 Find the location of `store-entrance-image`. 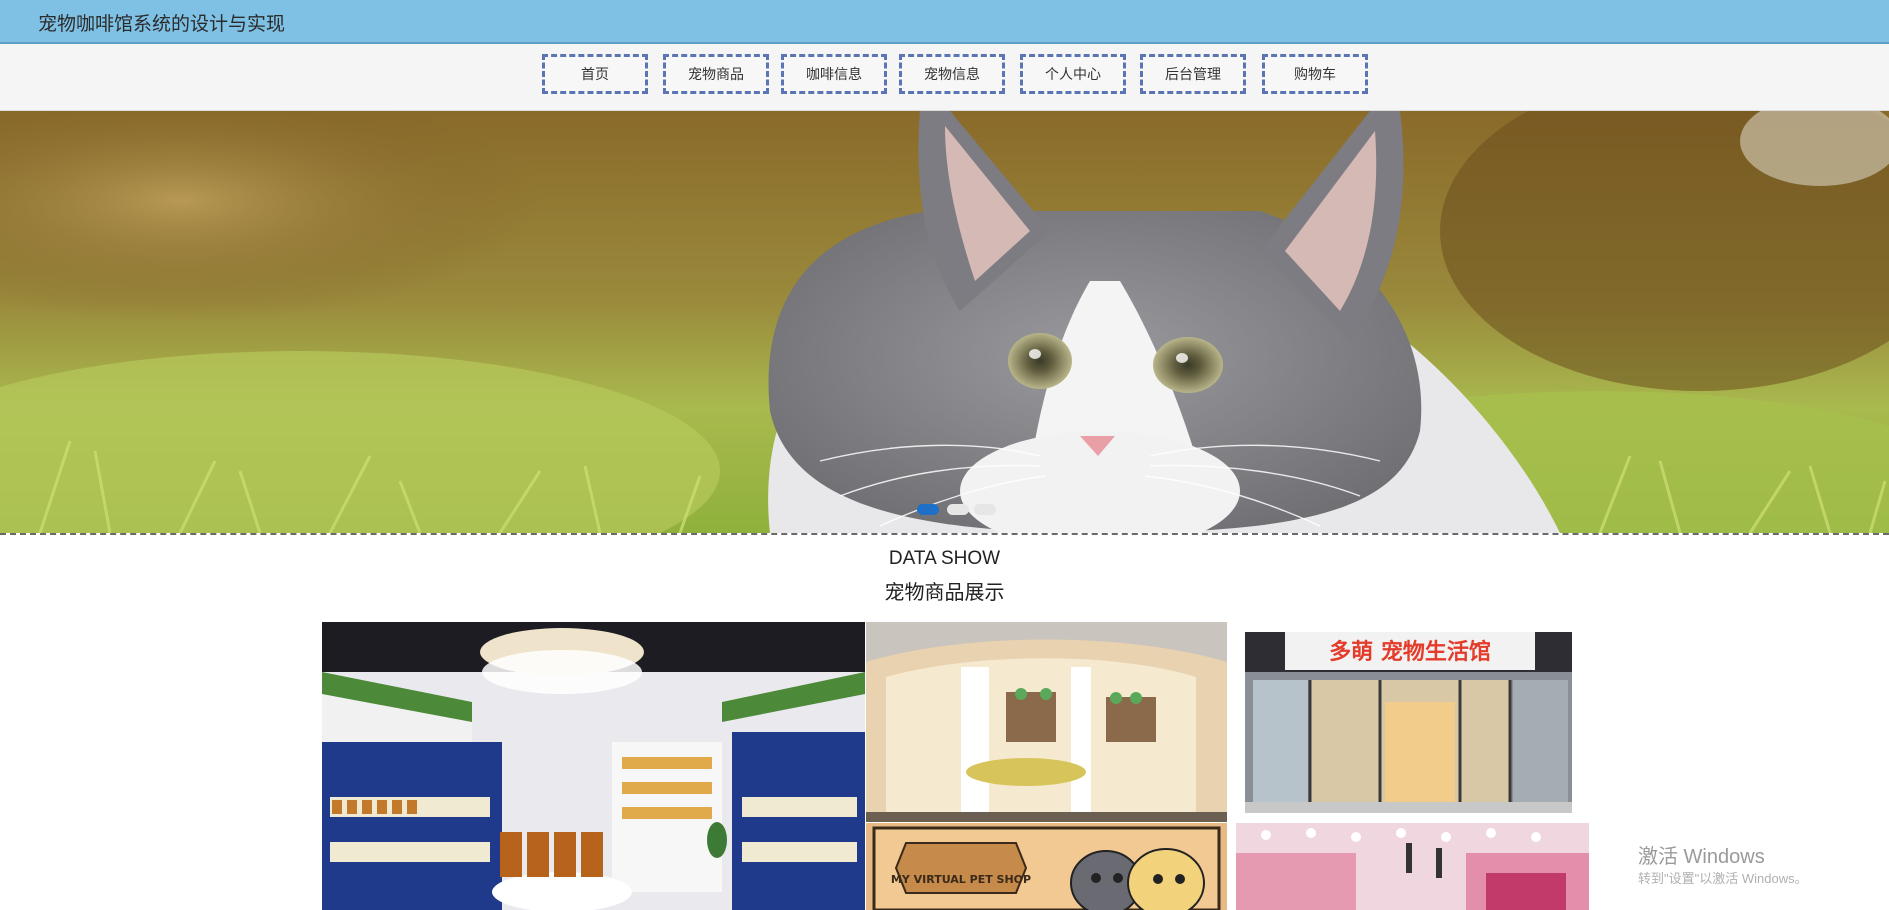

store-entrance-image is located at coordinates (1046, 722).